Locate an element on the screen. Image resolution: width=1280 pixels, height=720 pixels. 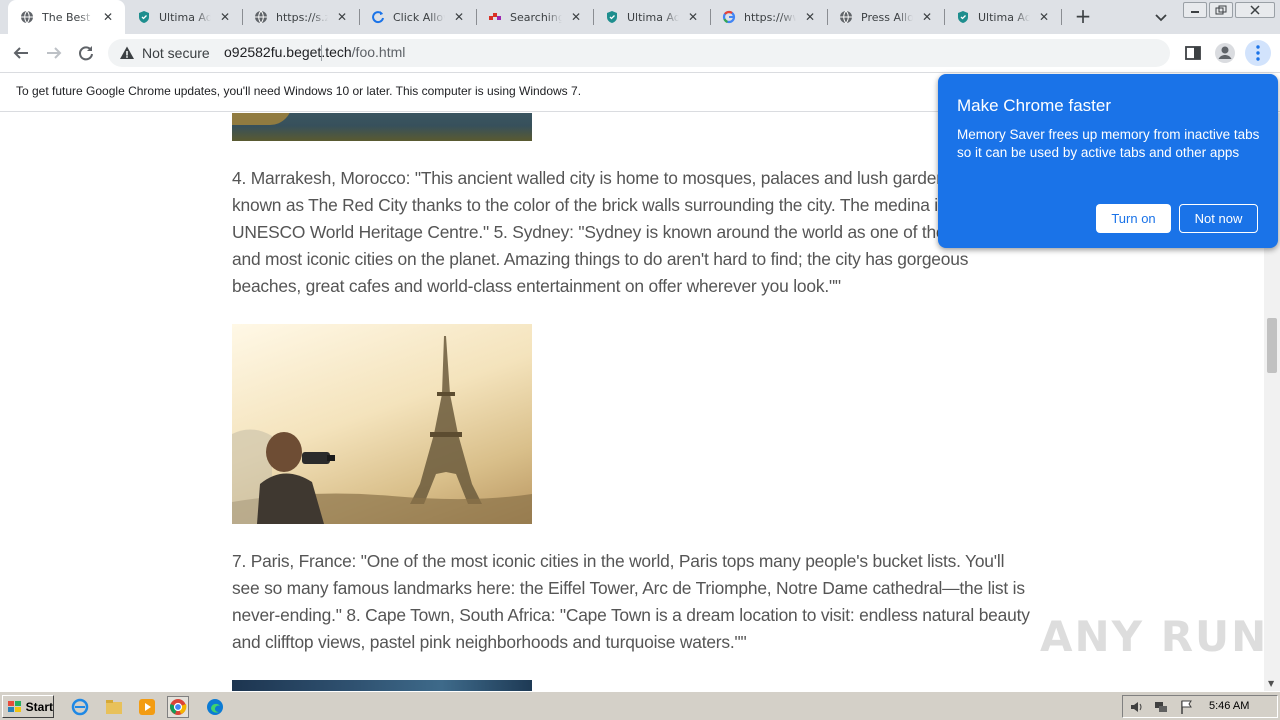
paris-eiffel-photo is located at coordinates (382, 424).